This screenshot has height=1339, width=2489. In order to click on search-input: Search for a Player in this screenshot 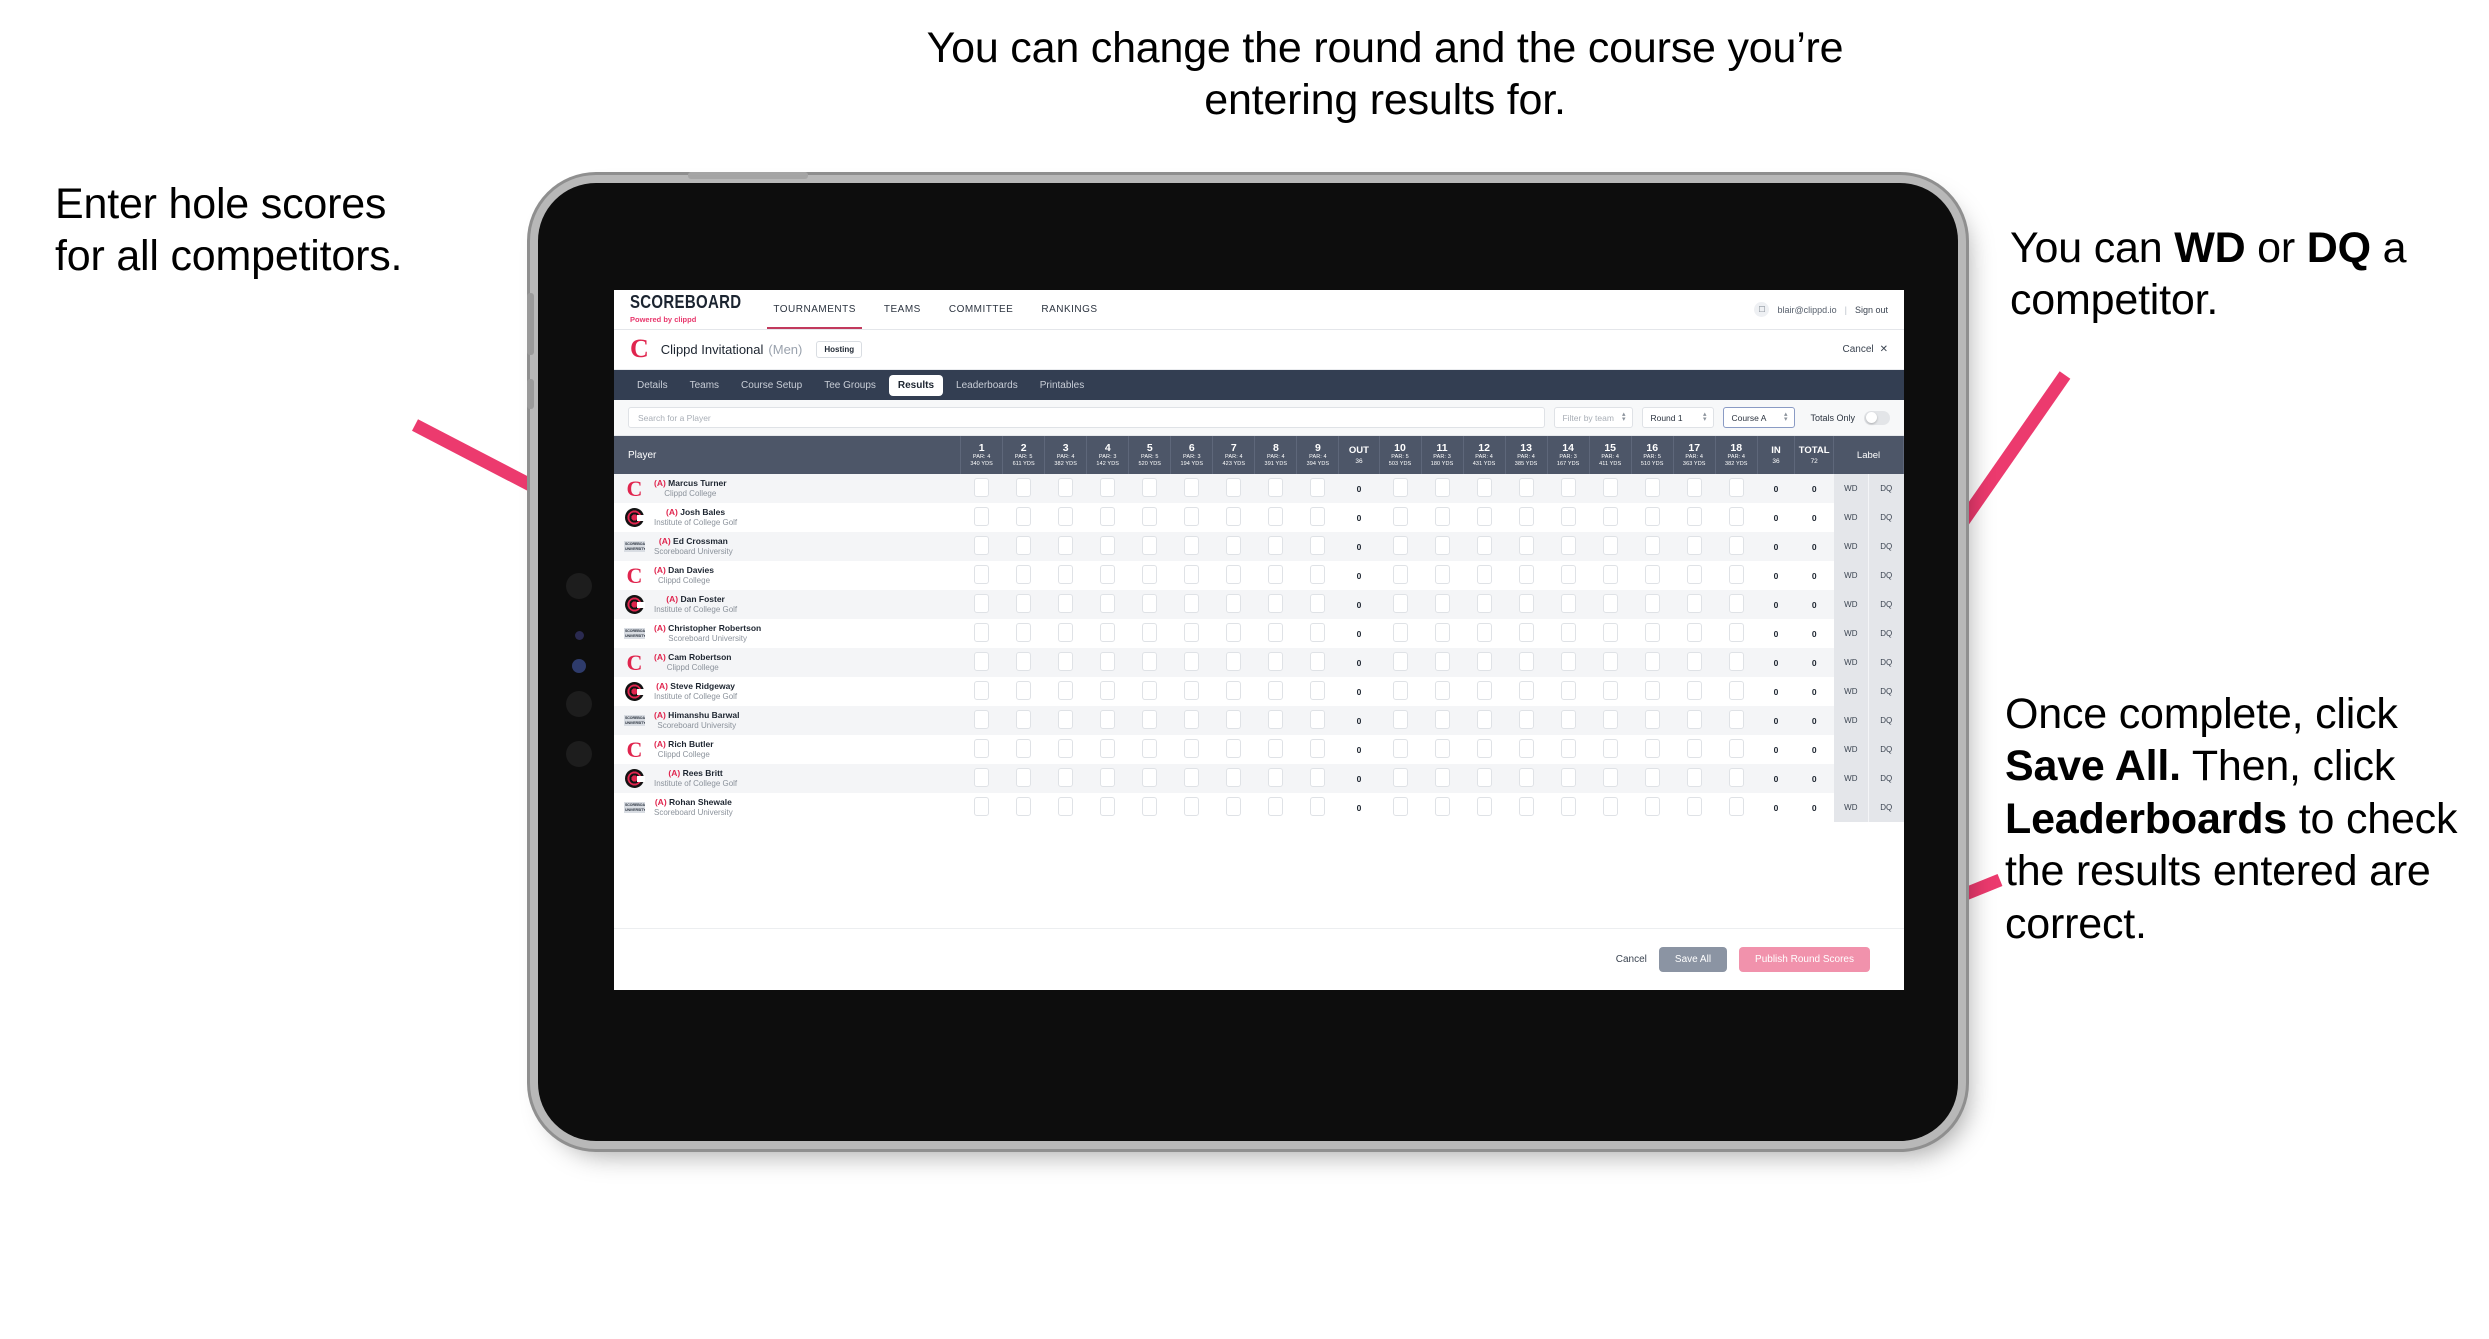, I will do `click(1087, 417)`.